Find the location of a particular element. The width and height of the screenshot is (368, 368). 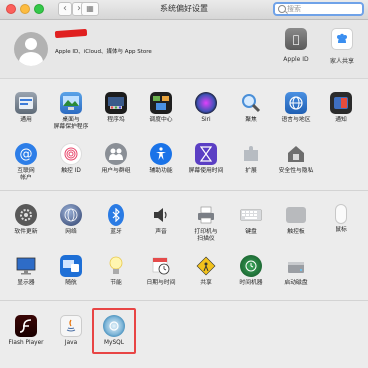

pane-desktop-screensaver: 桌面与 屏幕保护程序 is located at coordinates (71, 111).